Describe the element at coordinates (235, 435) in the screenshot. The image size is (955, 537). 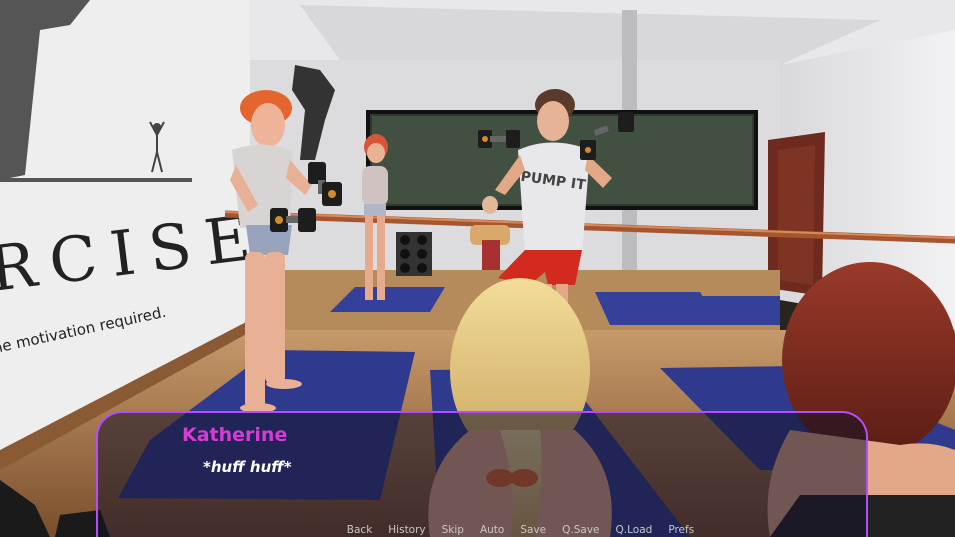
I see `speaker-name: Katherine` at that location.